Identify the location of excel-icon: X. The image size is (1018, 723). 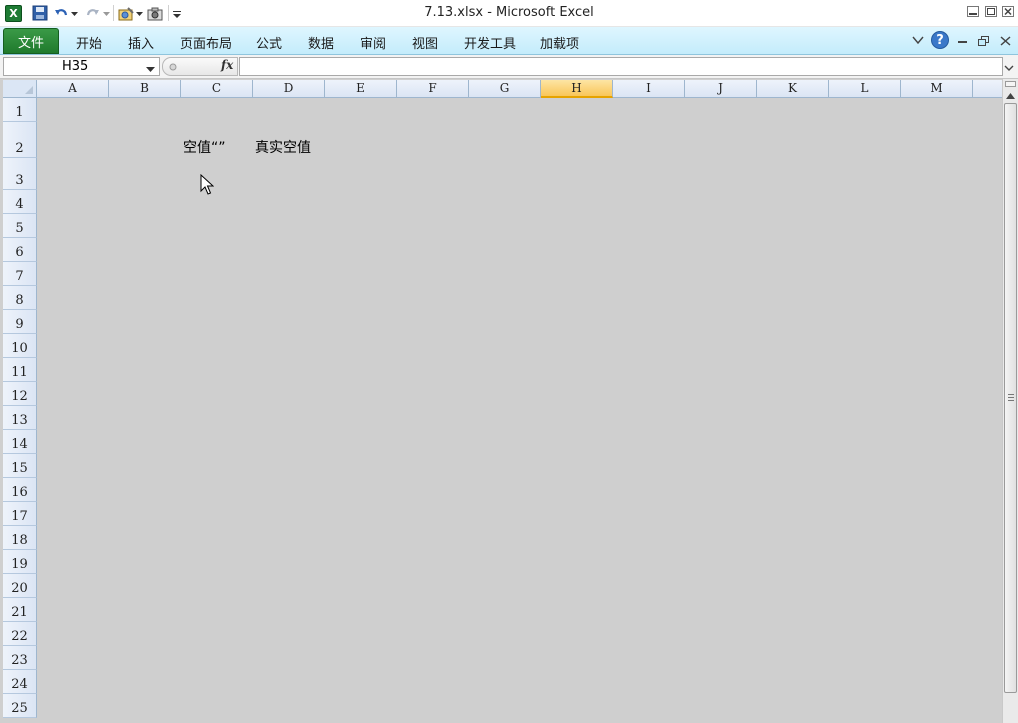
(13, 13).